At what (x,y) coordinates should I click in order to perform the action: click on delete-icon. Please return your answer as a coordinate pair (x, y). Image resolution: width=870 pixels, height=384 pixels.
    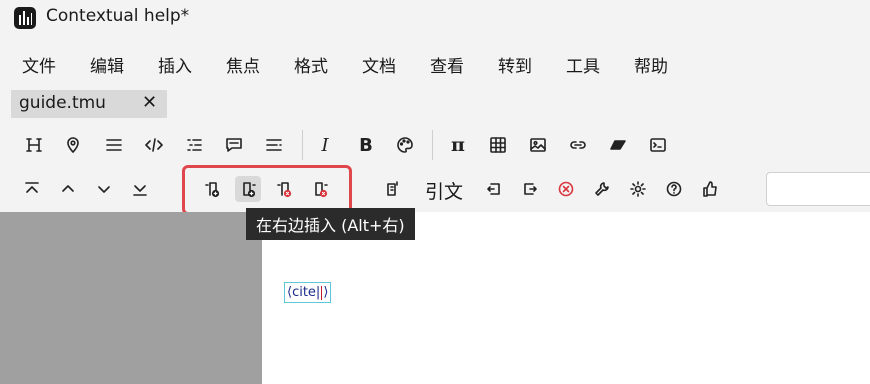
    Looking at the image, I should click on (566, 189).